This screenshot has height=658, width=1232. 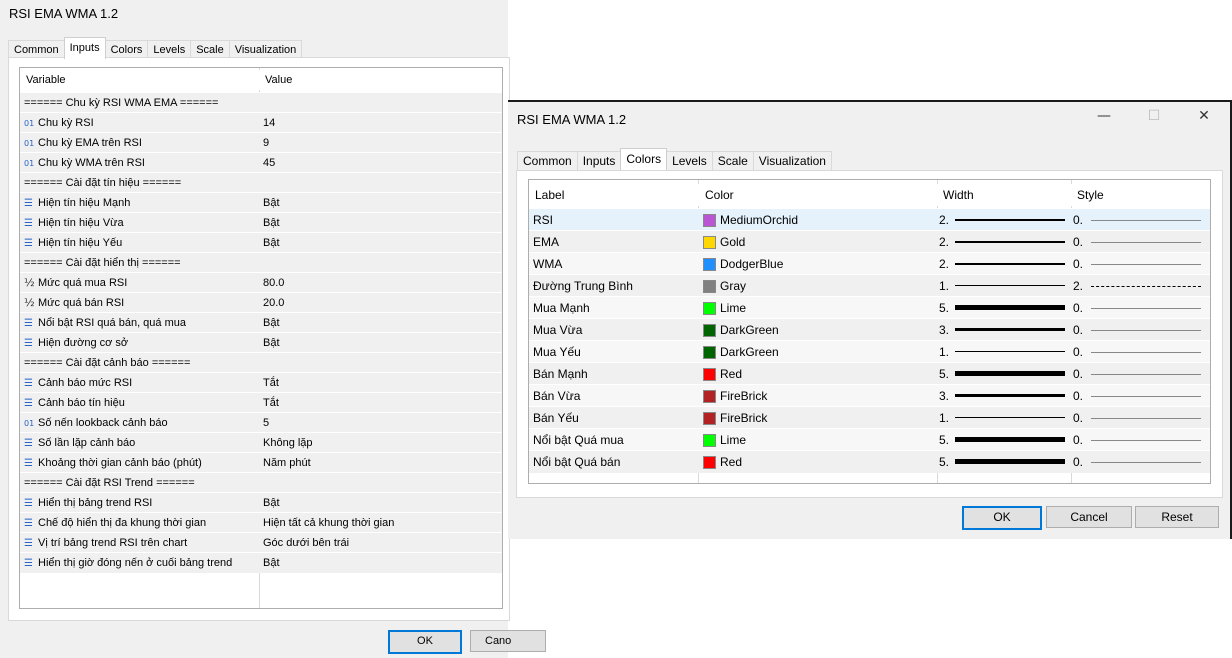 What do you see at coordinates (381, 523) in the screenshot?
I see `value-cell: Hiện tất cả khung thời gian` at bounding box center [381, 523].